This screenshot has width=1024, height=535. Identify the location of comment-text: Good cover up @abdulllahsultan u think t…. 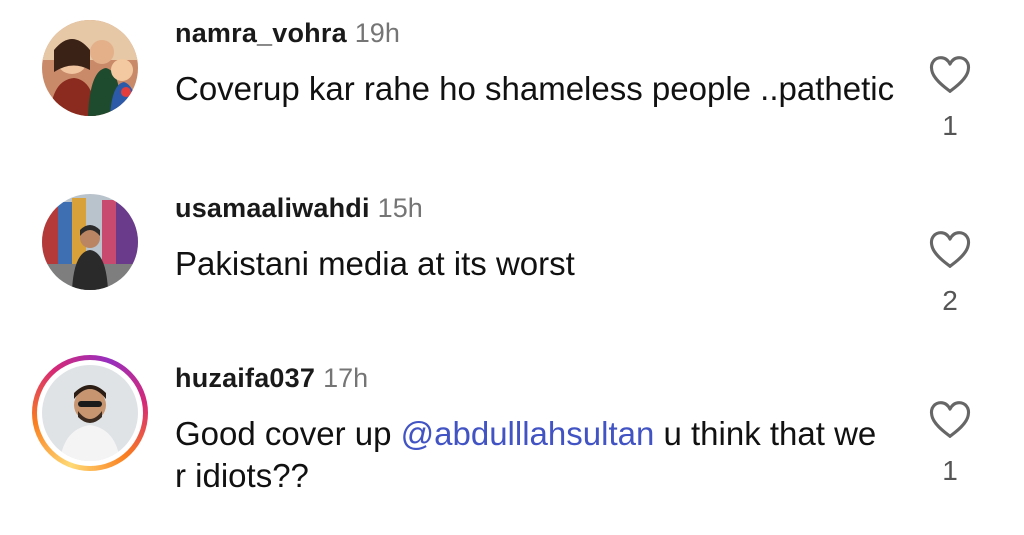
(535, 455).